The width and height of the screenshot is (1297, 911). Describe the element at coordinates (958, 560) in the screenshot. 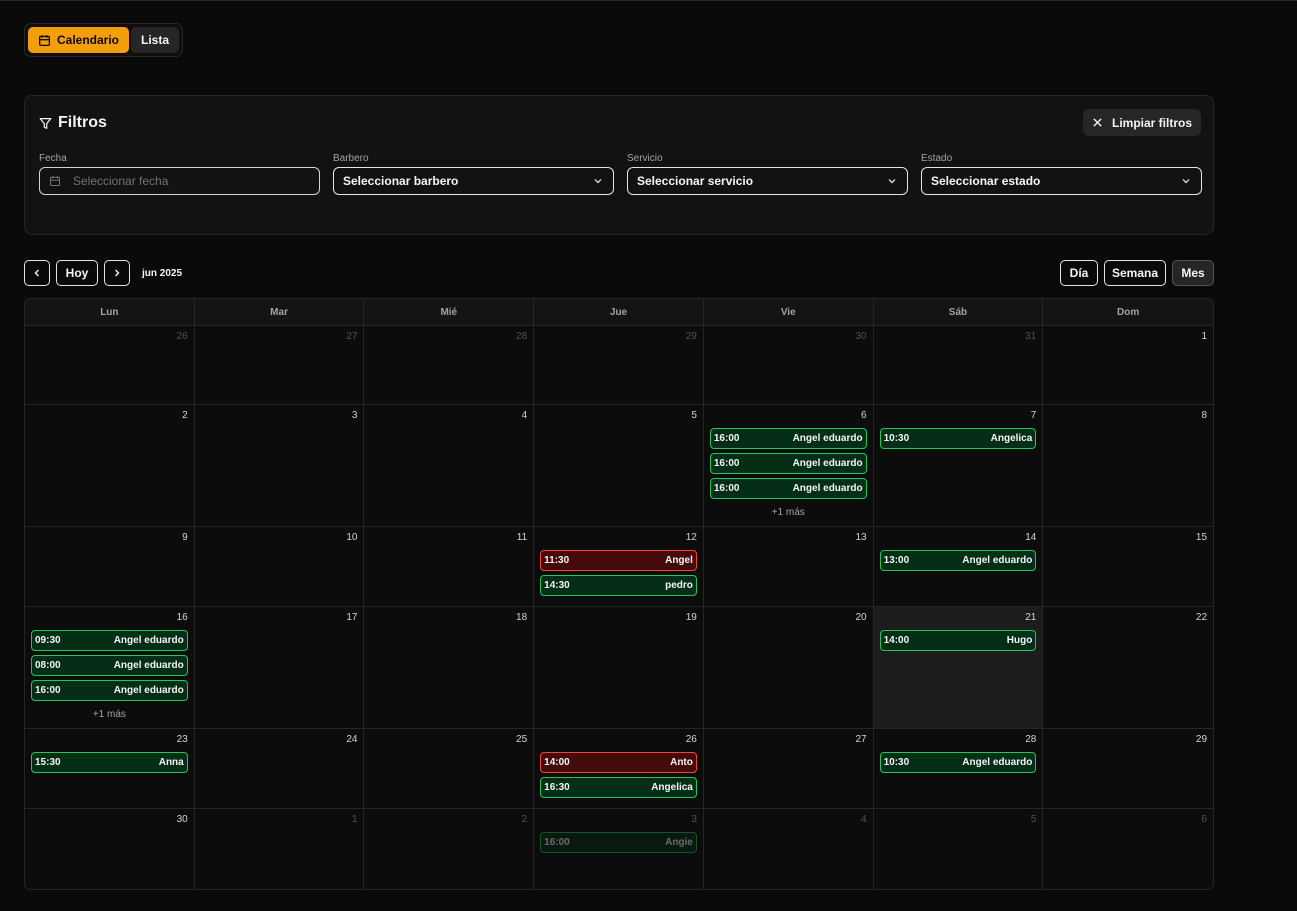

I see `appointment-event: 13:00 Angel eduardo` at that location.